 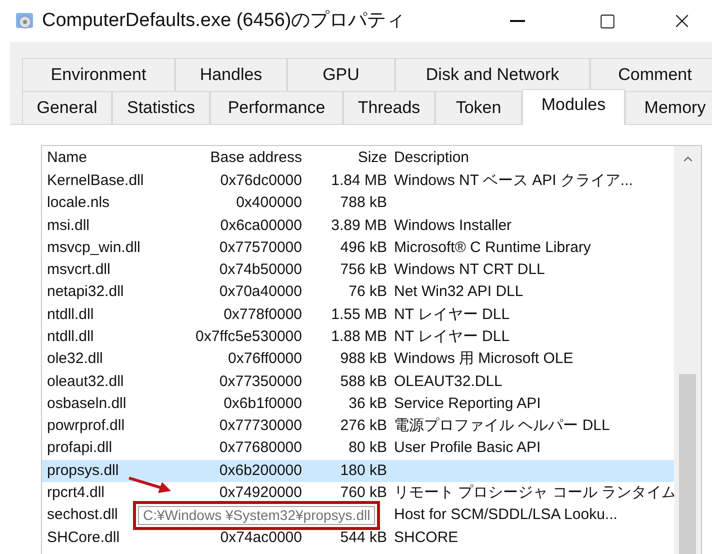 What do you see at coordinates (573, 107) in the screenshot?
I see `tab: Modules` at bounding box center [573, 107].